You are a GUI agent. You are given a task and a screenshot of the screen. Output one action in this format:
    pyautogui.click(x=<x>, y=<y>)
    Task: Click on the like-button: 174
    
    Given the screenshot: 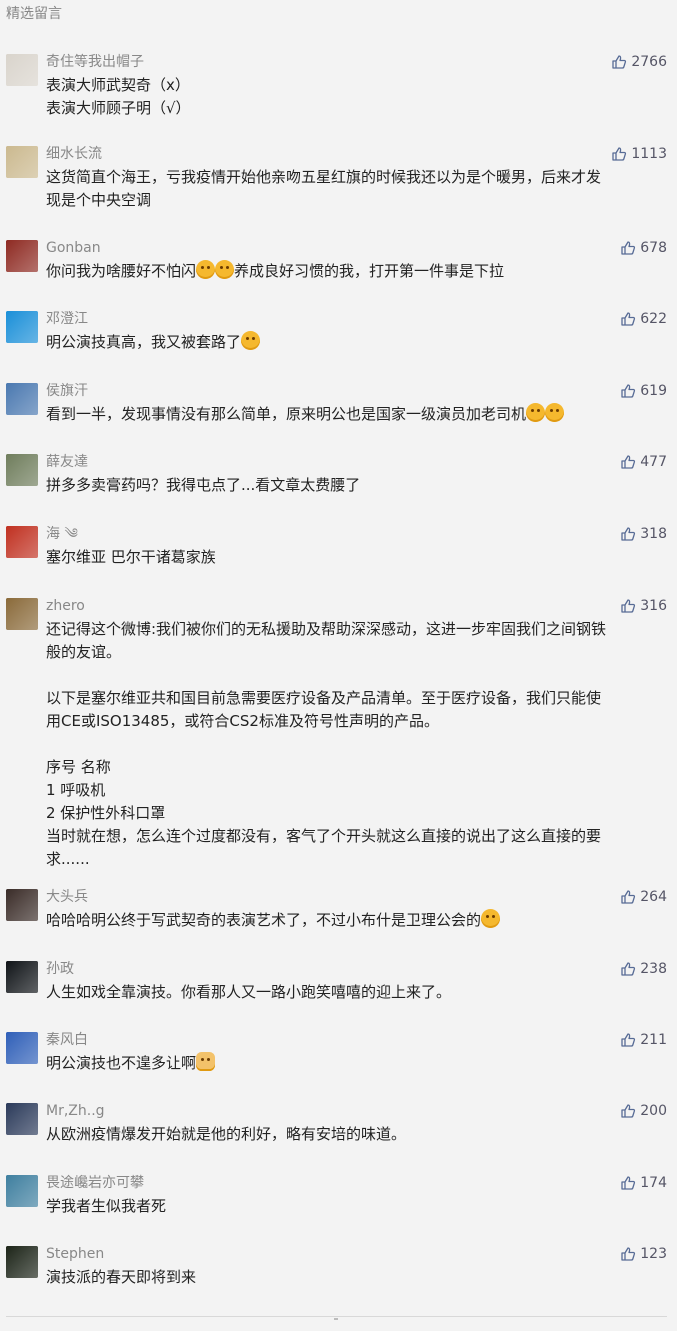 What is the action you would take?
    pyautogui.click(x=643, y=1183)
    